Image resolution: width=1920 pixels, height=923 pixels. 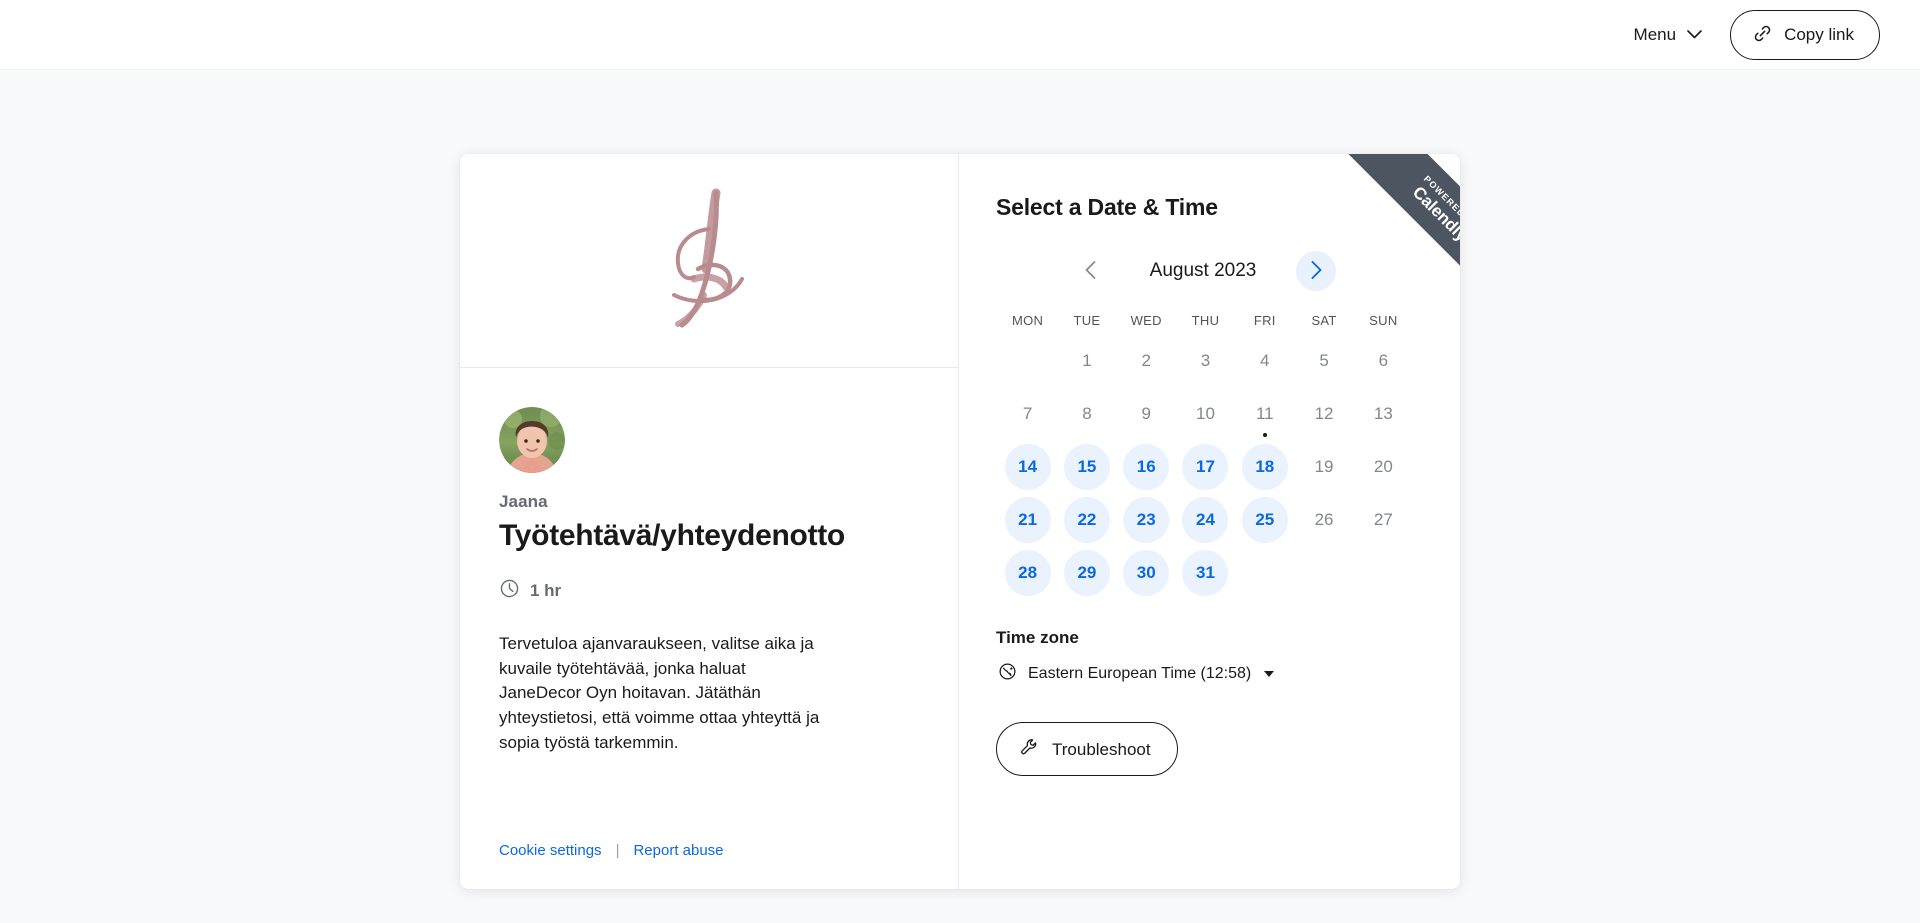 What do you see at coordinates (1101, 749) in the screenshot?
I see `troubleshoot-label: Troubleshoot` at bounding box center [1101, 749].